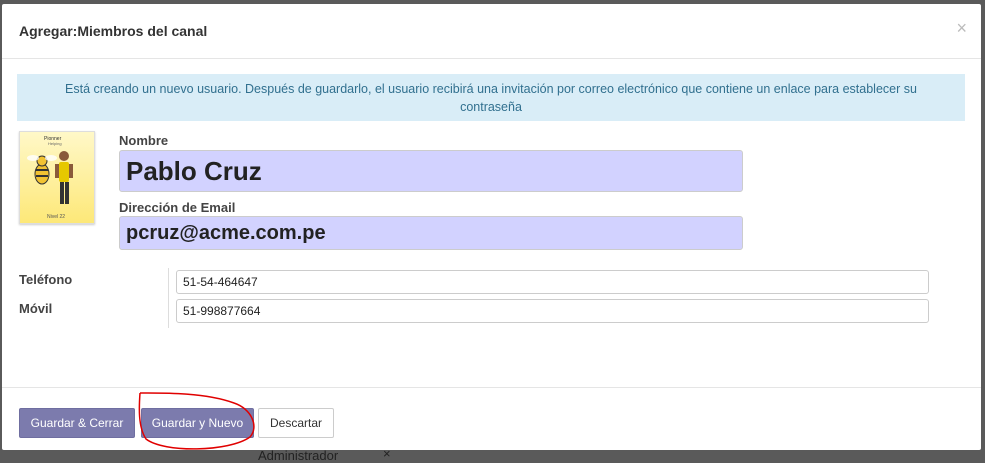 This screenshot has height=463, width=985. I want to click on dialog-header: Agregar:Miembros del canal ×, so click(491, 31).